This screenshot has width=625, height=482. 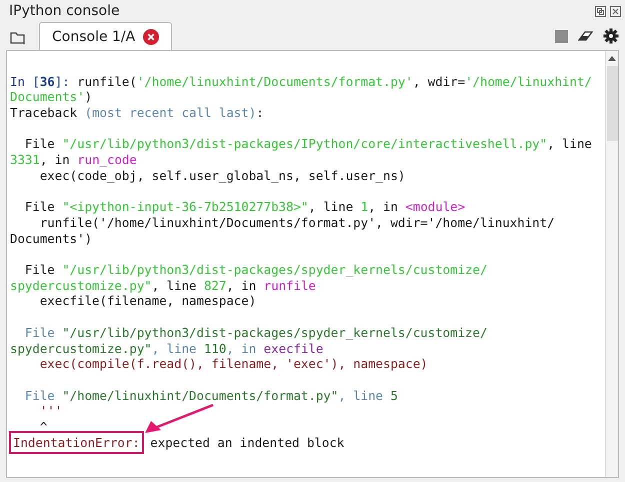 What do you see at coordinates (44, 112) in the screenshot?
I see `console-text: Traceback` at bounding box center [44, 112].